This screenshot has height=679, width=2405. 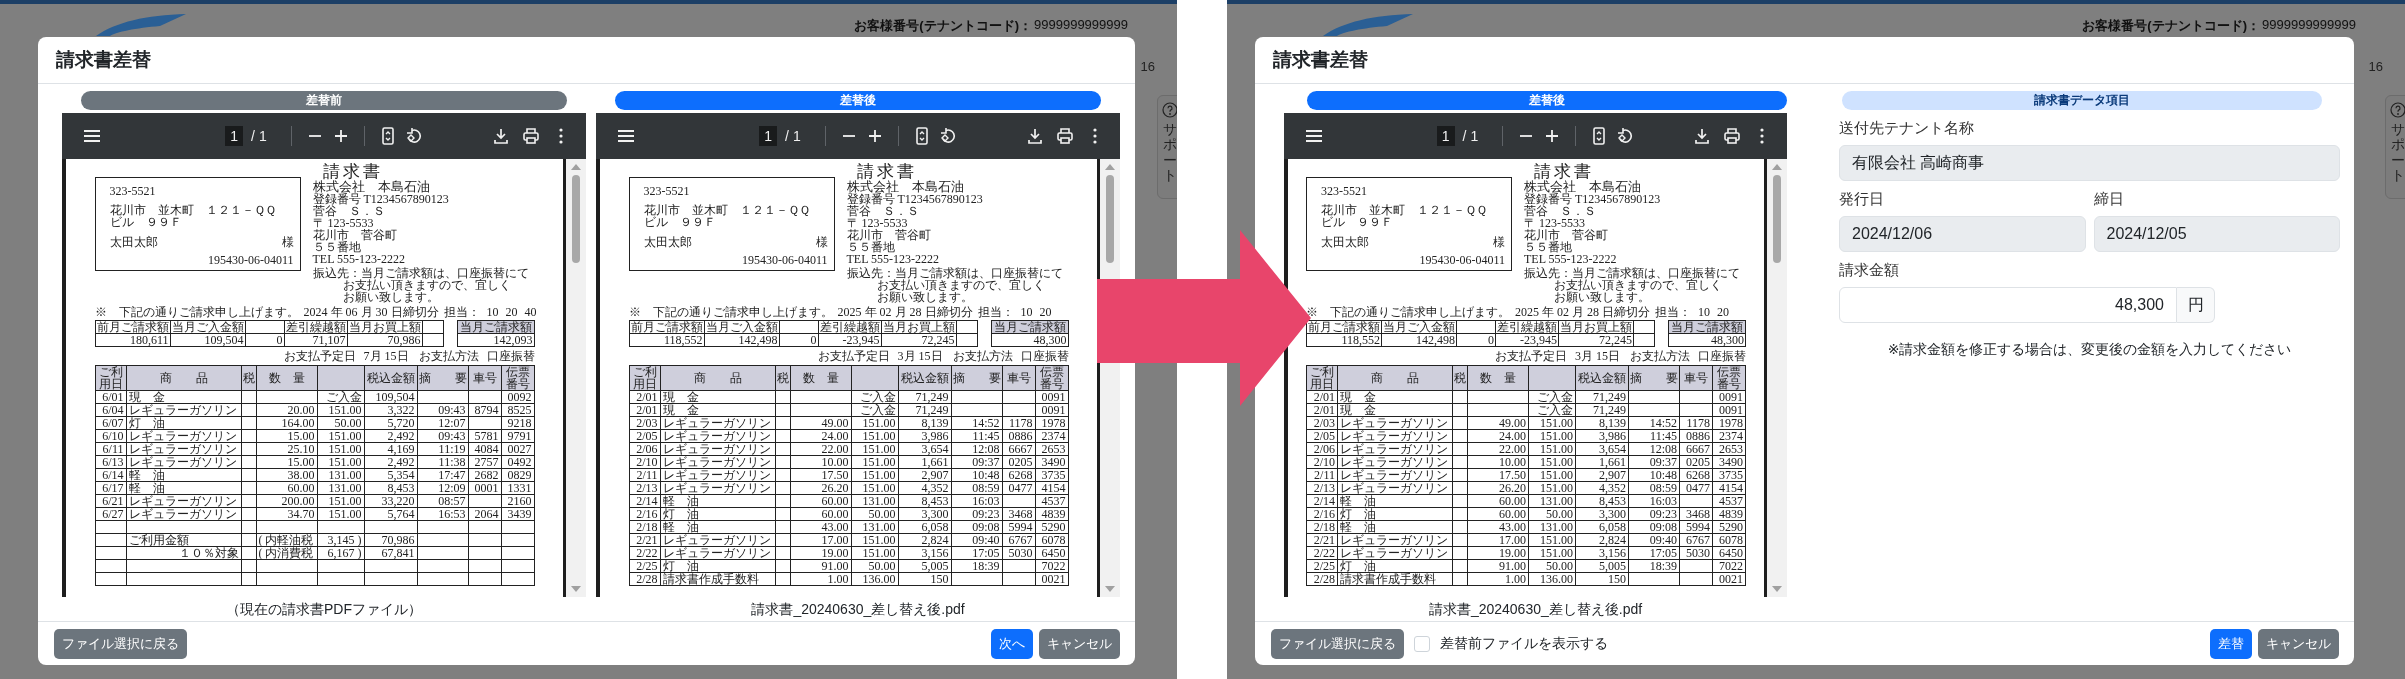 I want to click on table-cell: 1178, so click(x=1696, y=423).